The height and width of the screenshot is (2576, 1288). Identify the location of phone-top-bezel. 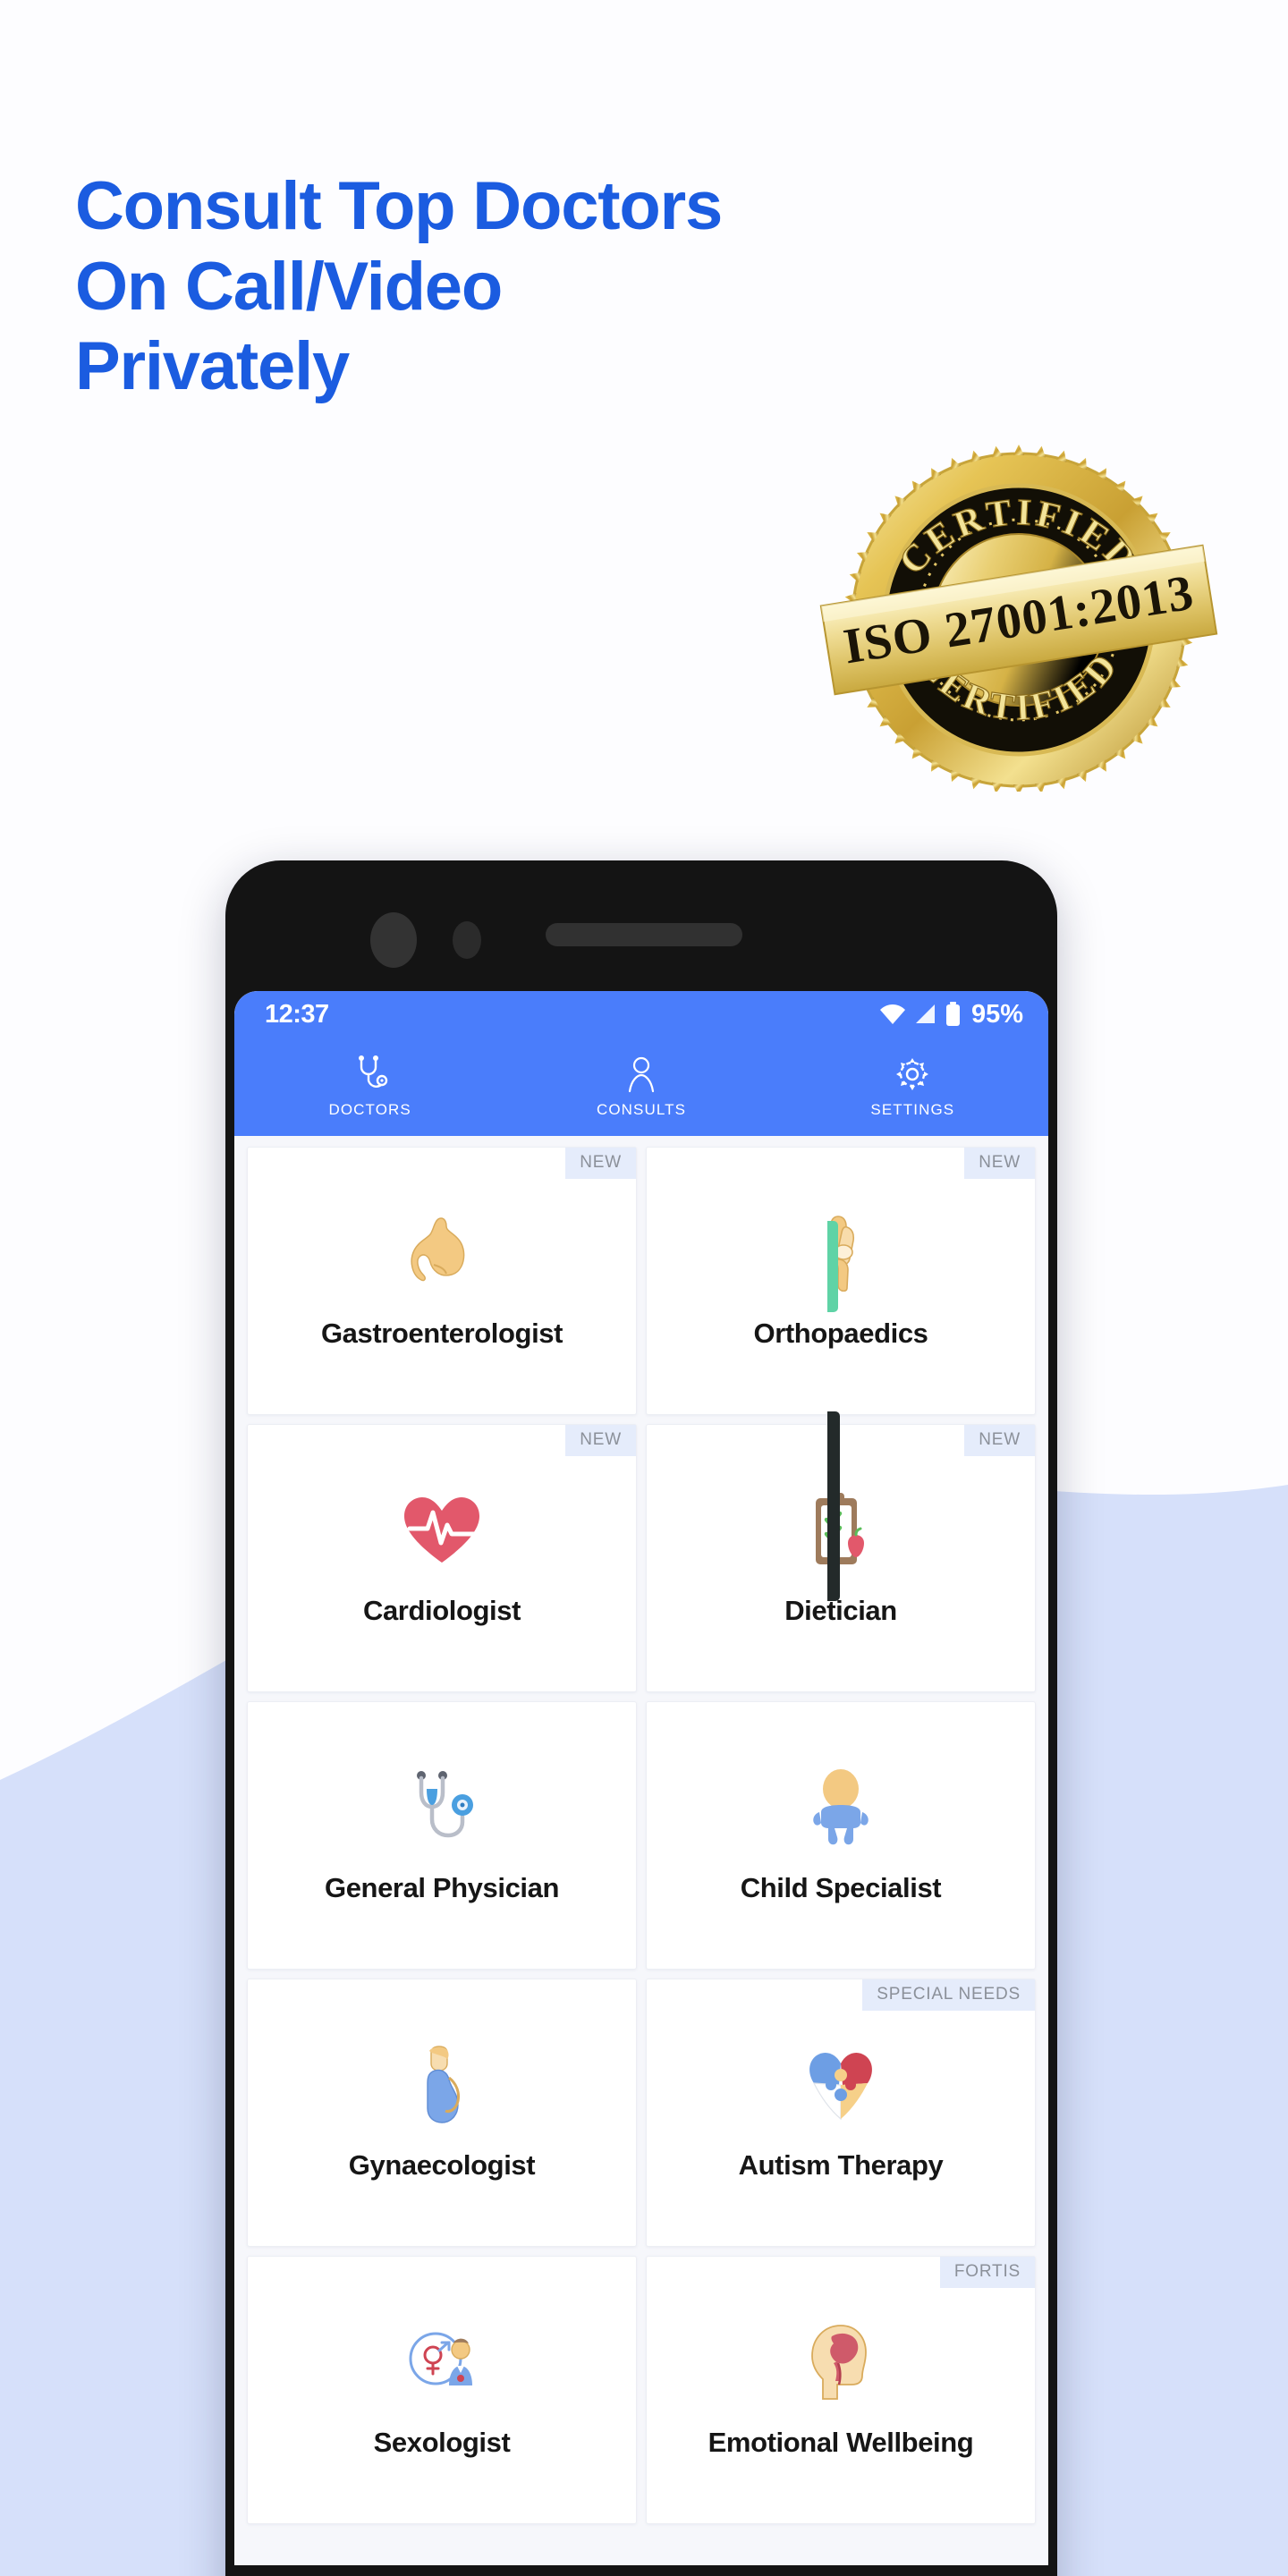
(641, 918).